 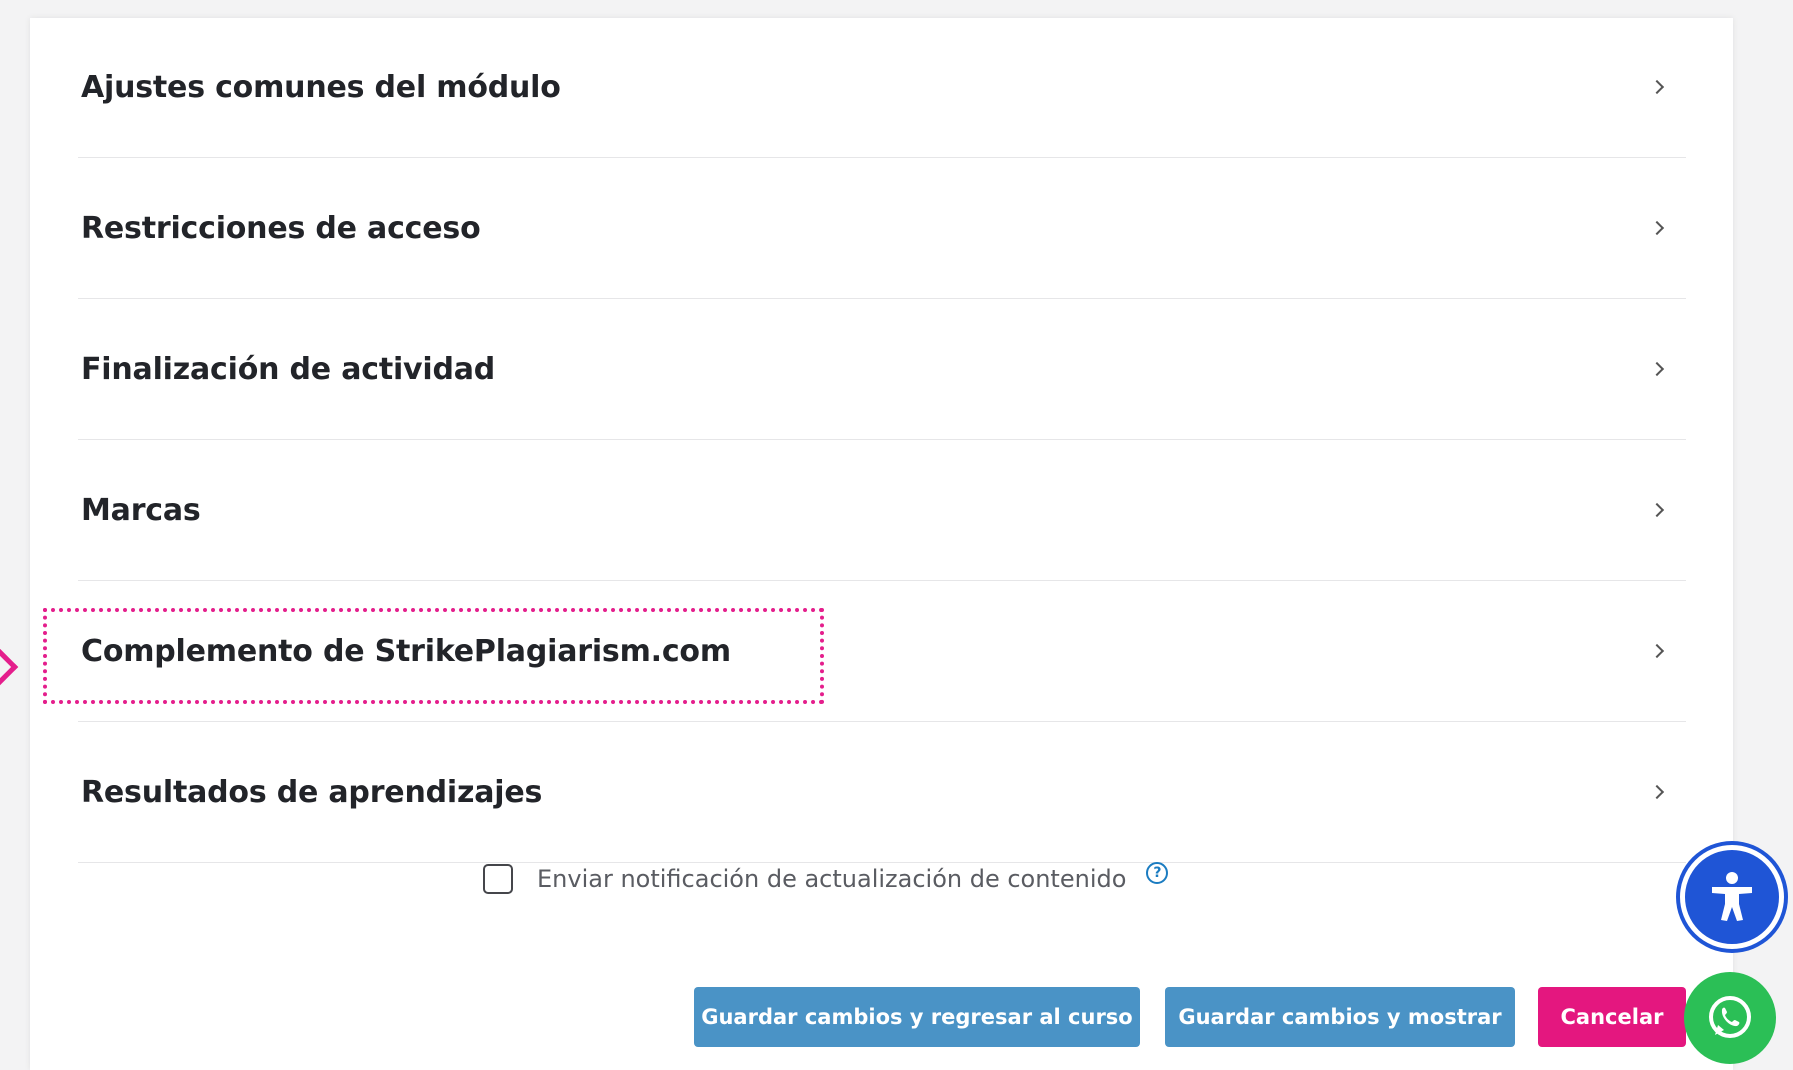 I want to click on section-title: Restricciones de acceso, so click(x=281, y=228).